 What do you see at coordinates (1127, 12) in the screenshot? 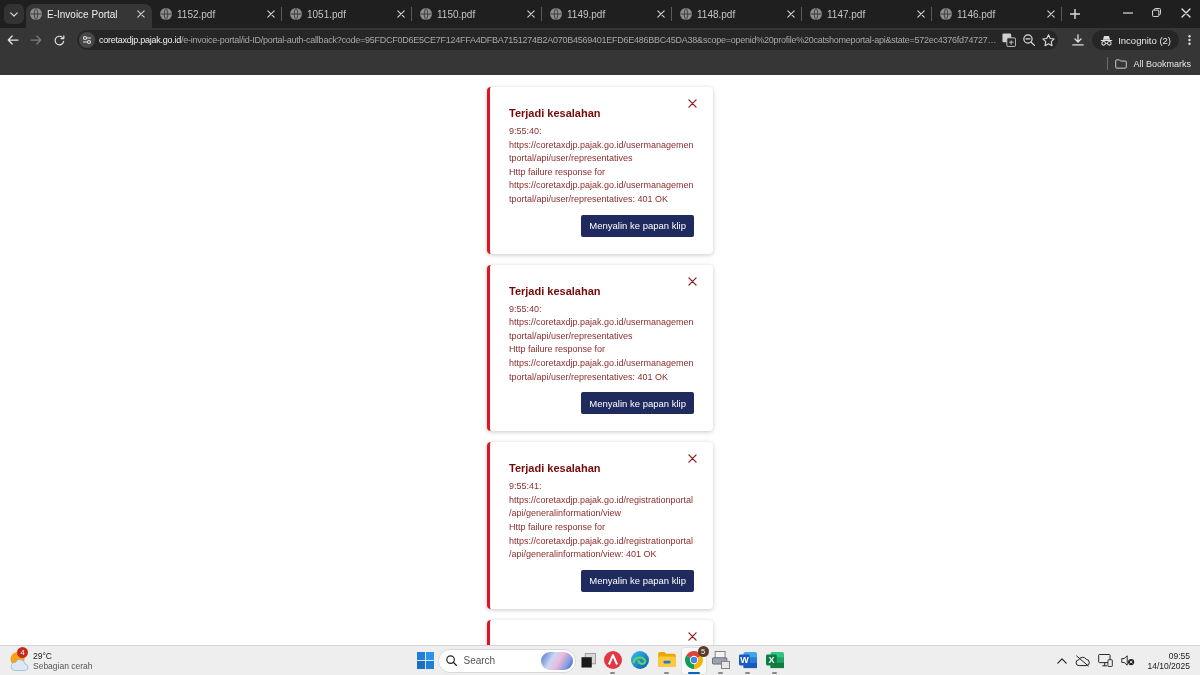
I see `minimize-icon` at bounding box center [1127, 12].